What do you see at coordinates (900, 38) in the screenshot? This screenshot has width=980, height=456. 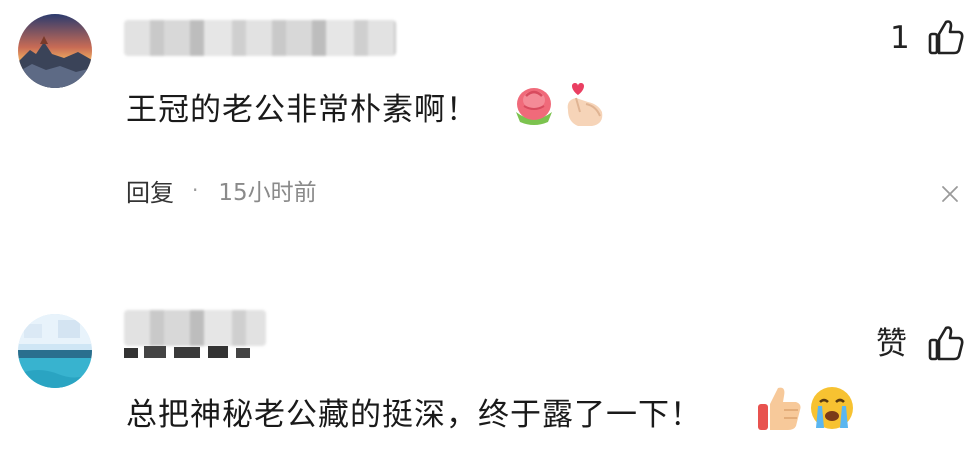 I see `like-count: 1` at bounding box center [900, 38].